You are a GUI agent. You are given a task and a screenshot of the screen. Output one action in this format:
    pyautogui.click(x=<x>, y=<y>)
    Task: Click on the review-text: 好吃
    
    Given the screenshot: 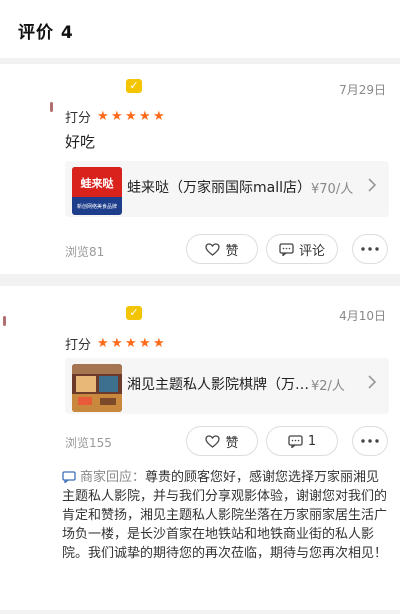 What is the action you would take?
    pyautogui.click(x=80, y=142)
    